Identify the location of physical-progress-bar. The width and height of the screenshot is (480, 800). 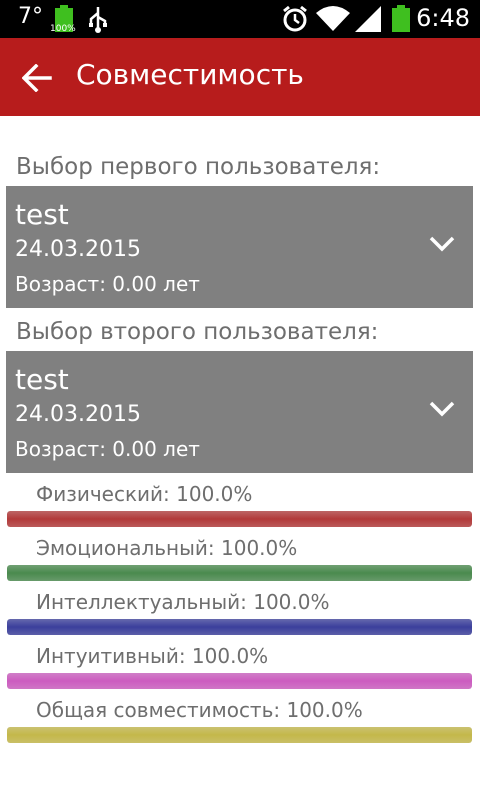
(239, 519).